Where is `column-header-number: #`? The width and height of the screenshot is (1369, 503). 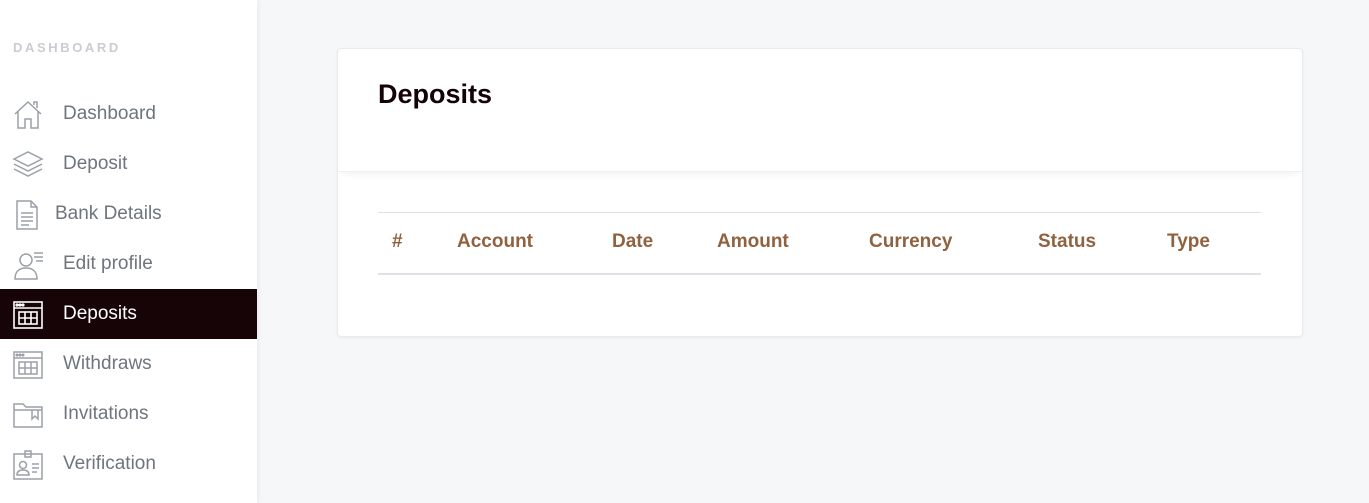 column-header-number: # is located at coordinates (397, 241).